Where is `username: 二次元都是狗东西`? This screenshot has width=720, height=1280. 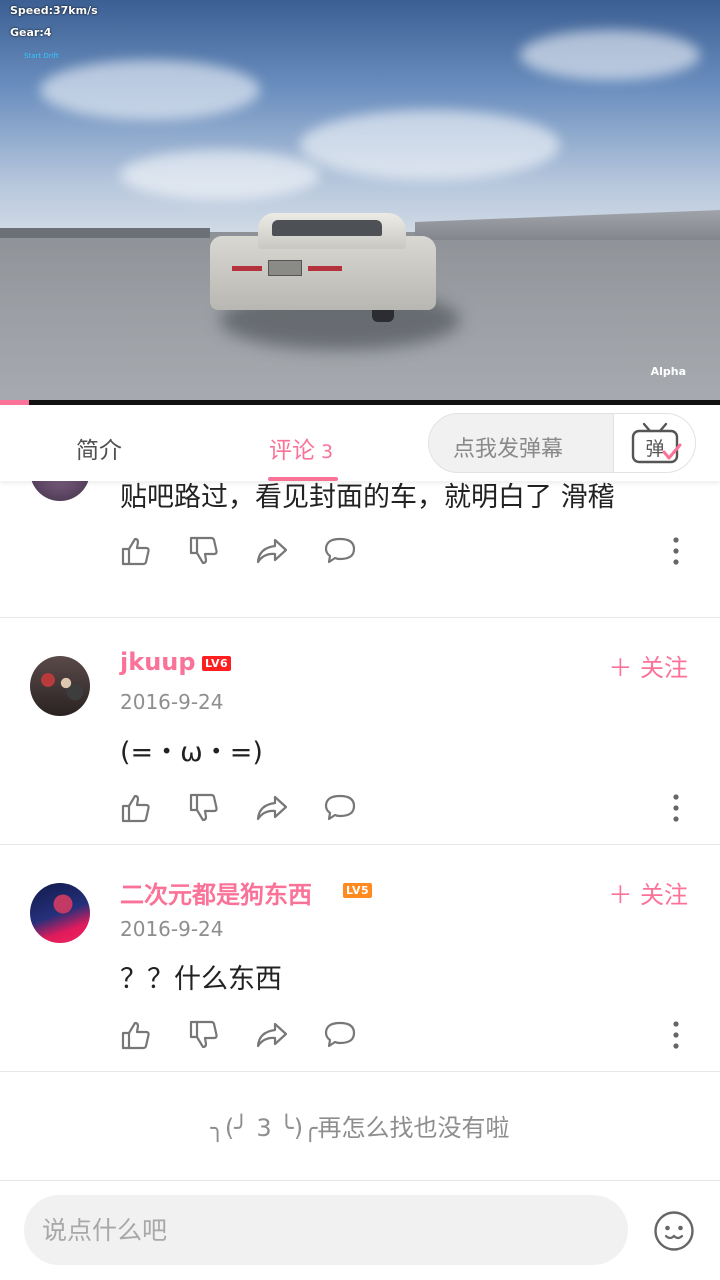
username: 二次元都是狗东西 is located at coordinates (216, 892).